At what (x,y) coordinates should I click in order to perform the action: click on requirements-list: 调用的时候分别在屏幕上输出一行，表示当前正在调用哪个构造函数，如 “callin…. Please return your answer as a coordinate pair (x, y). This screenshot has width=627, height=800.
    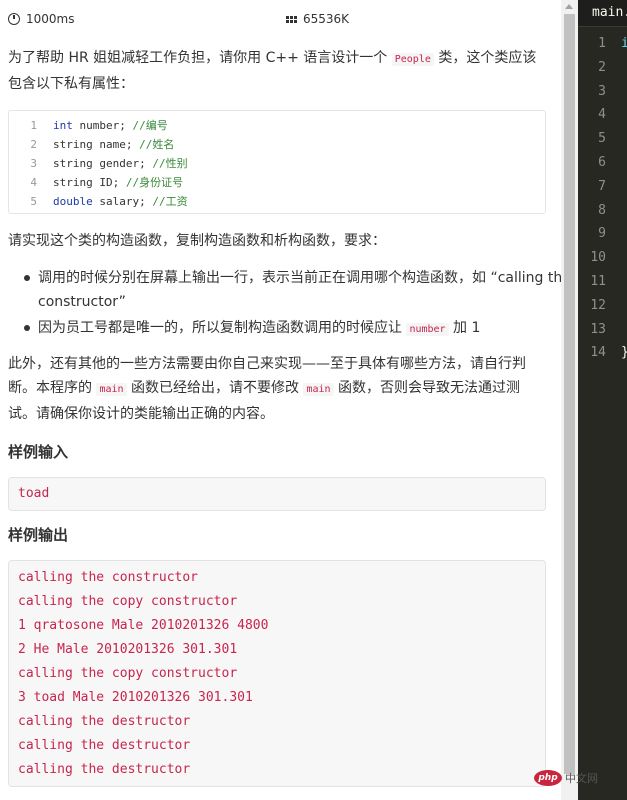
    Looking at the image, I should click on (284, 305).